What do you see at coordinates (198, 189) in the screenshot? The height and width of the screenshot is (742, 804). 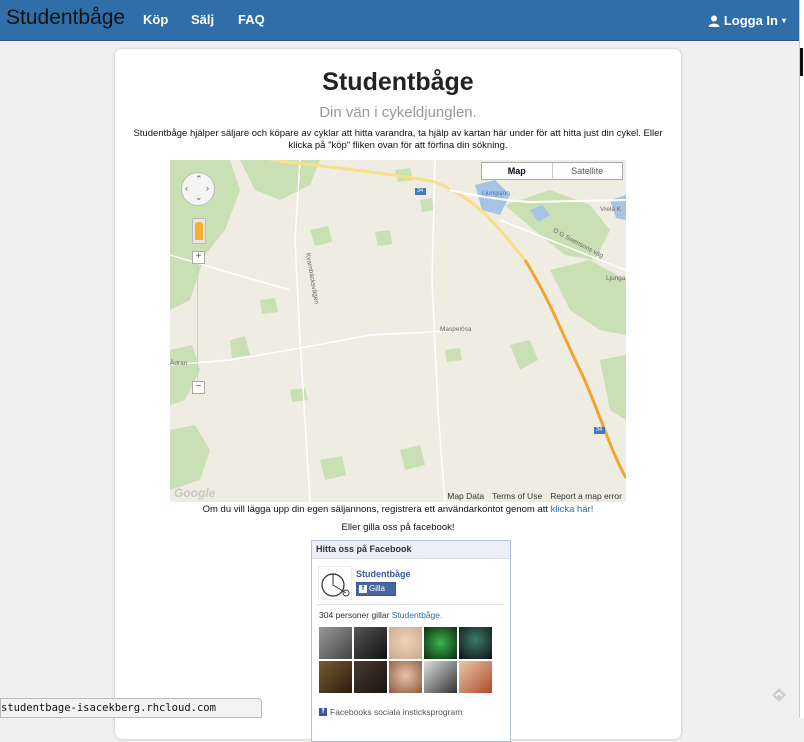 I see `pan-control-icon: ⌃ ⌄ ‹ ›` at bounding box center [198, 189].